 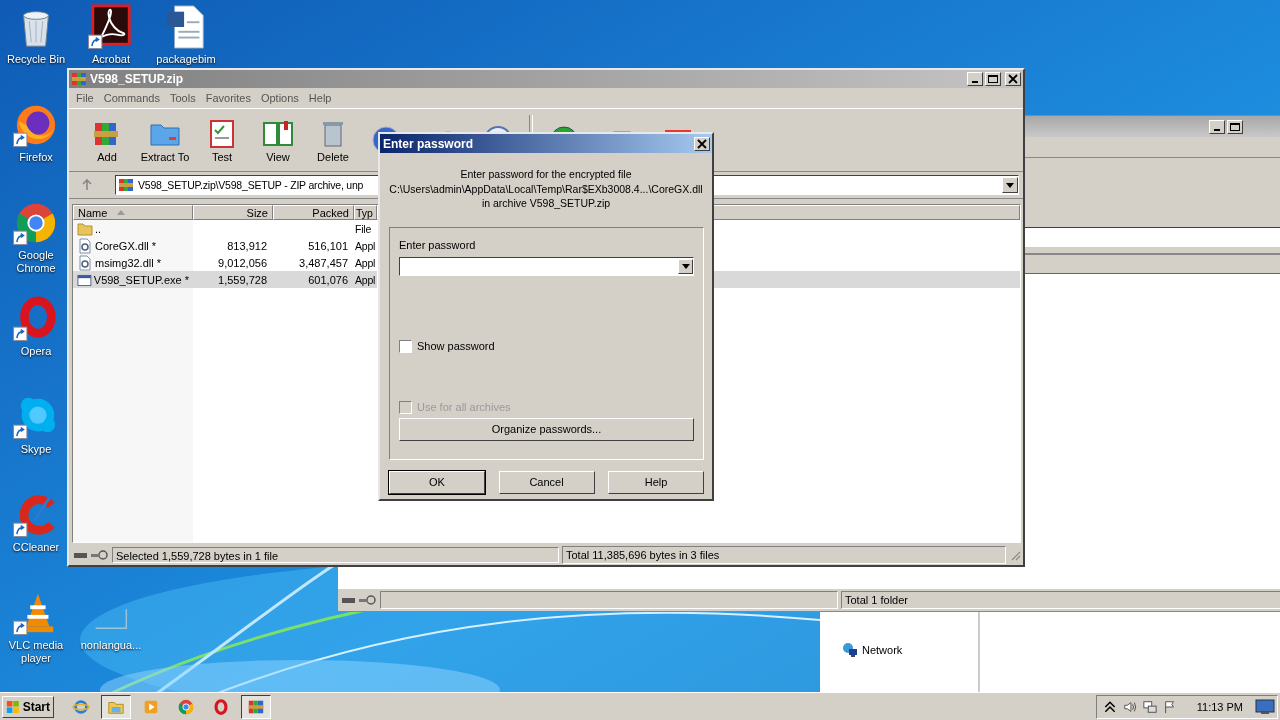 What do you see at coordinates (1109, 706) in the screenshot?
I see `chevron-icon` at bounding box center [1109, 706].